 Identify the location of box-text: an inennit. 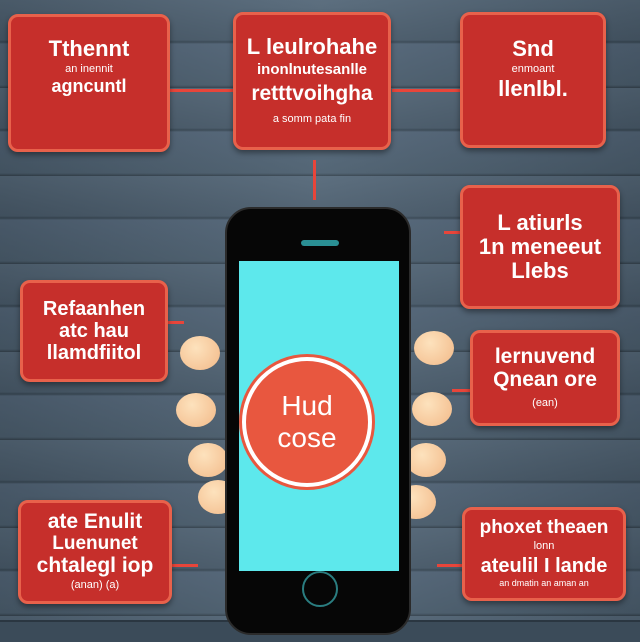
(89, 69).